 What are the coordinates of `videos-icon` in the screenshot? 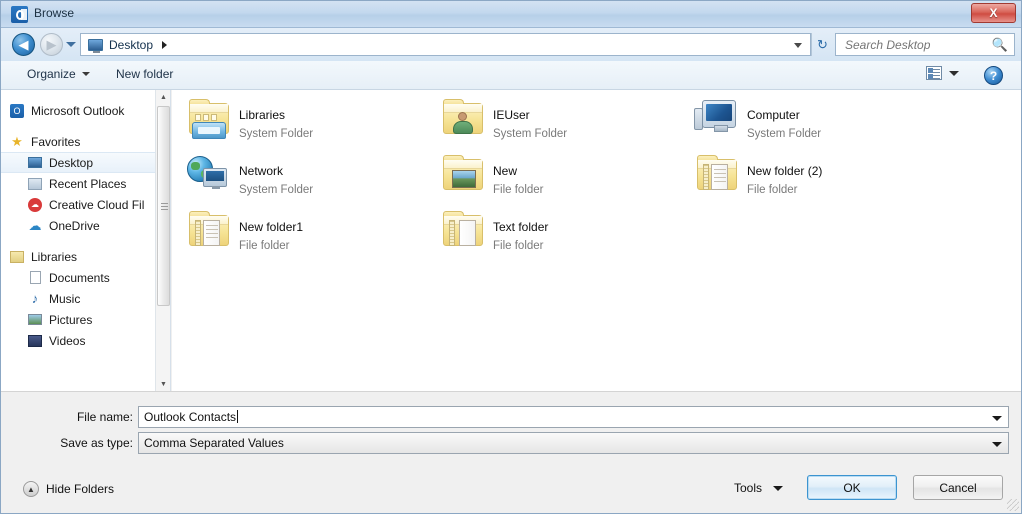 It's located at (35, 341).